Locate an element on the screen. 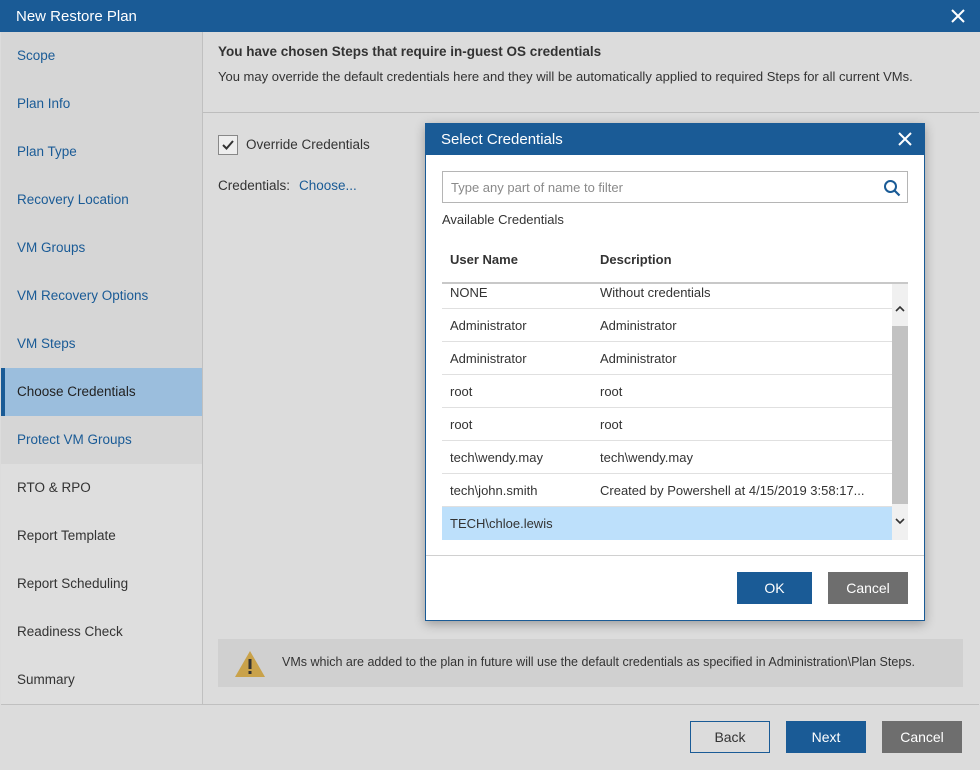 The image size is (980, 770). search-icon is located at coordinates (892, 189).